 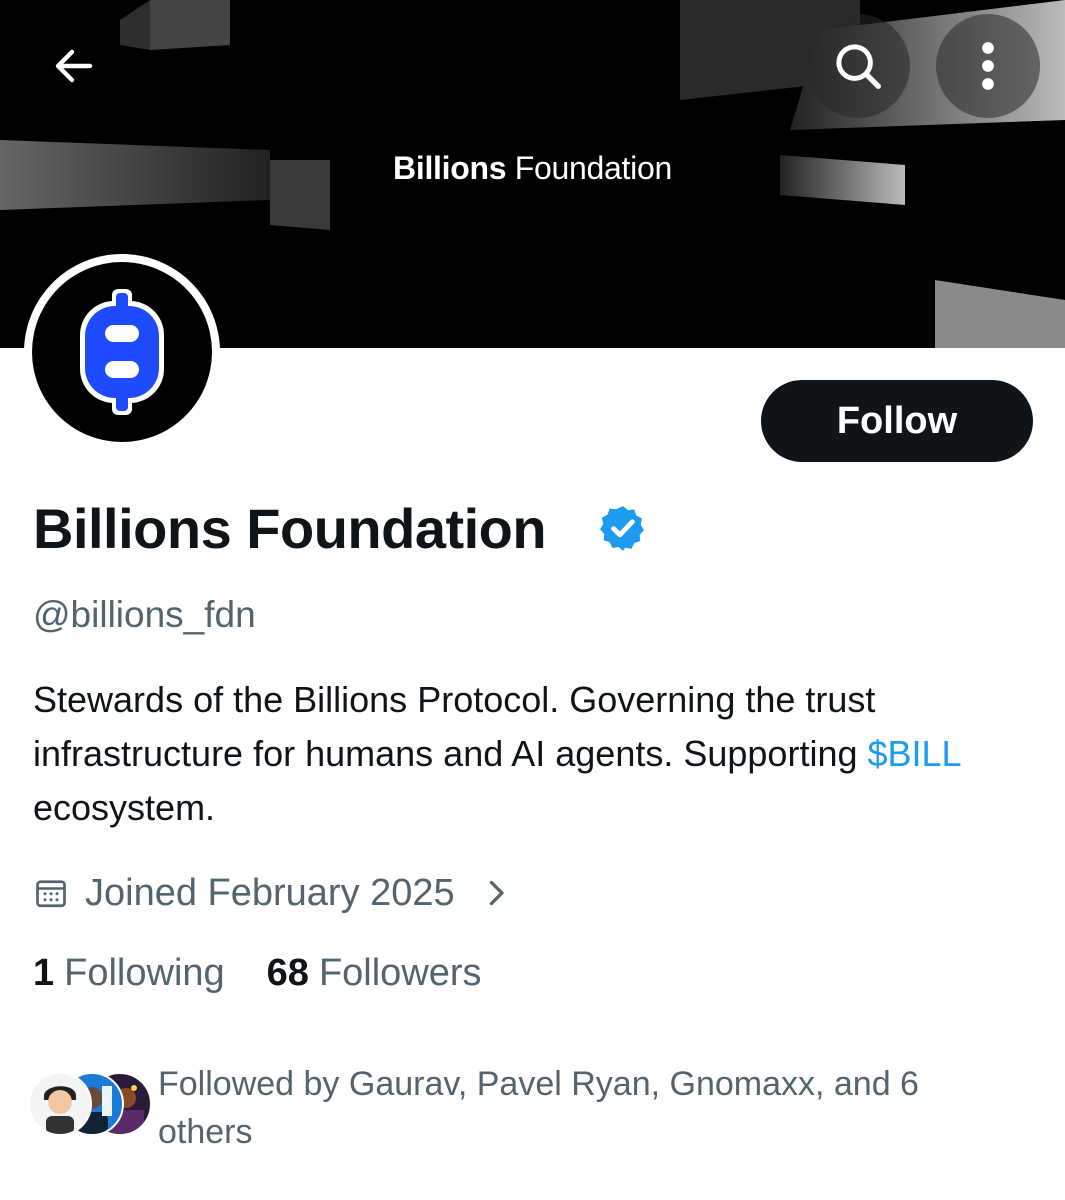 I want to click on bio-suffix: ecosystem., so click(x=124, y=807).